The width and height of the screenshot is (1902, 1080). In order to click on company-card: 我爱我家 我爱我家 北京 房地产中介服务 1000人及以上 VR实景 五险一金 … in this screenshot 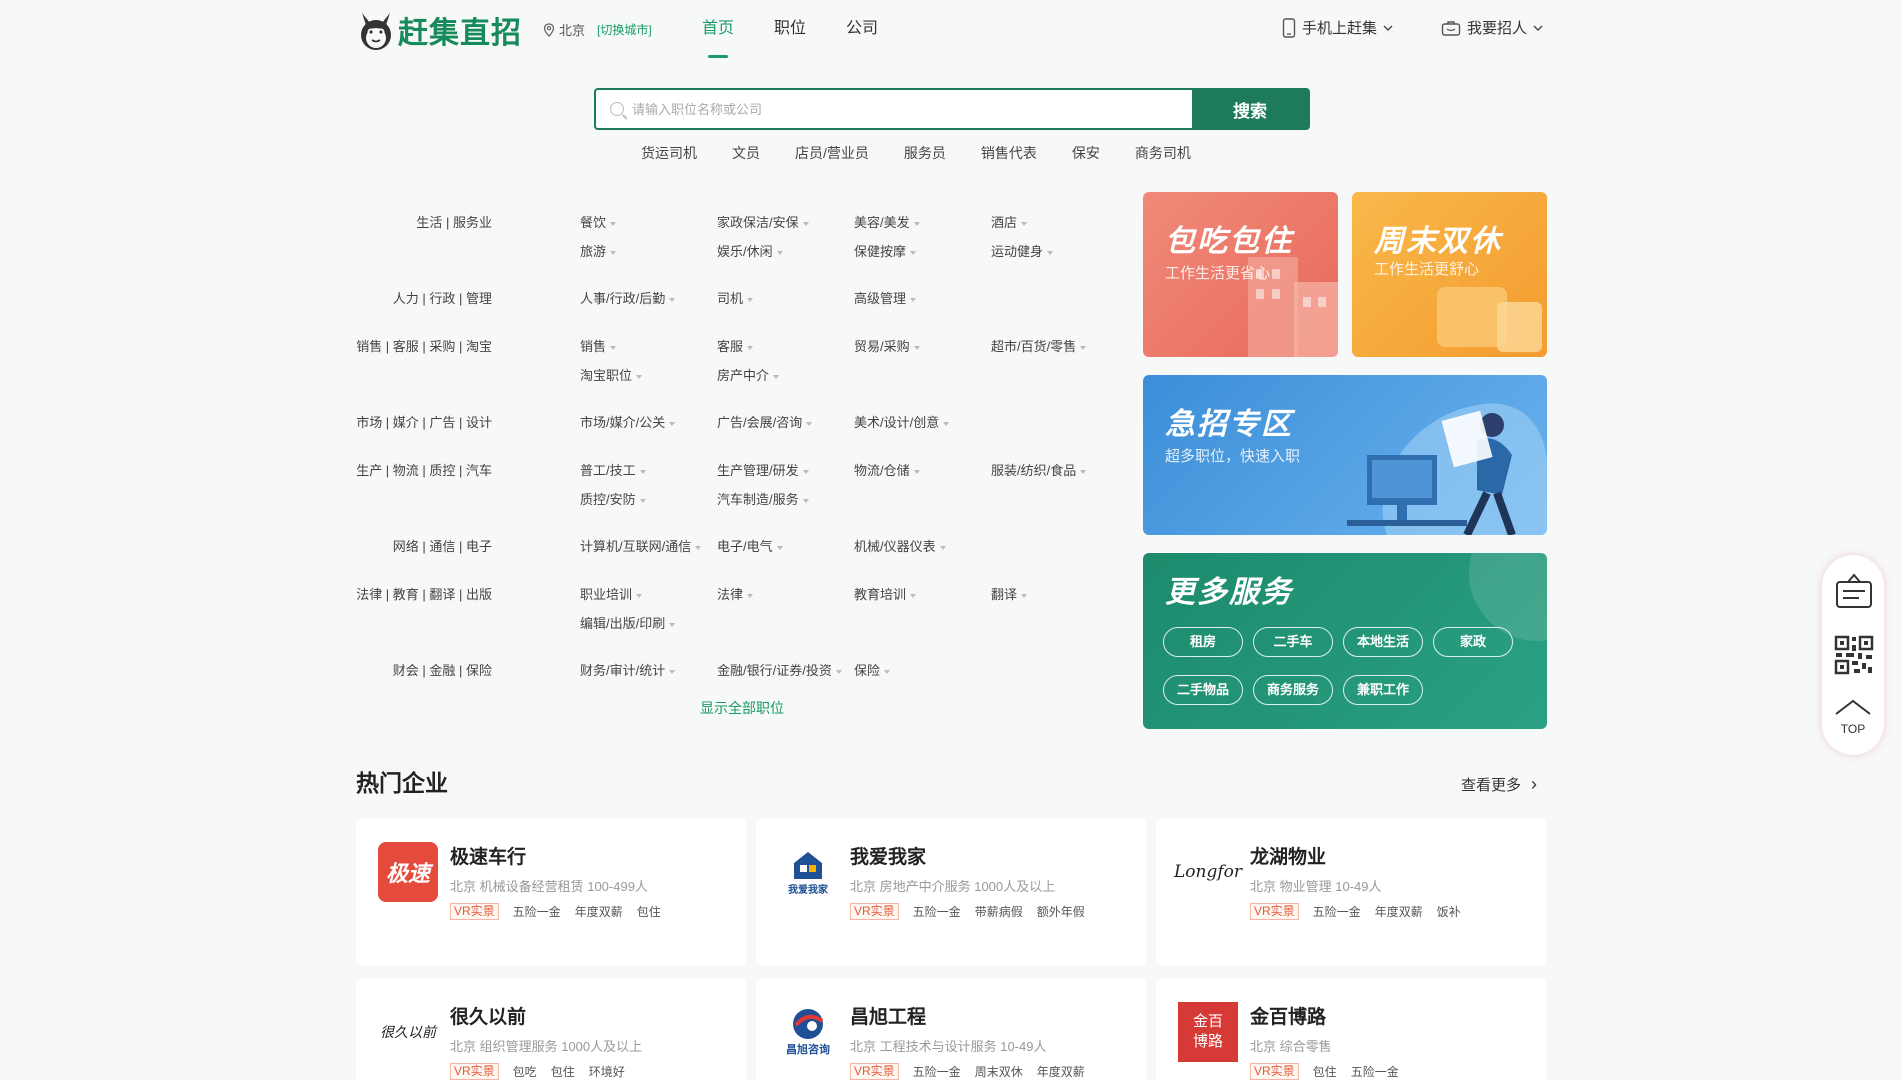, I will do `click(951, 892)`.